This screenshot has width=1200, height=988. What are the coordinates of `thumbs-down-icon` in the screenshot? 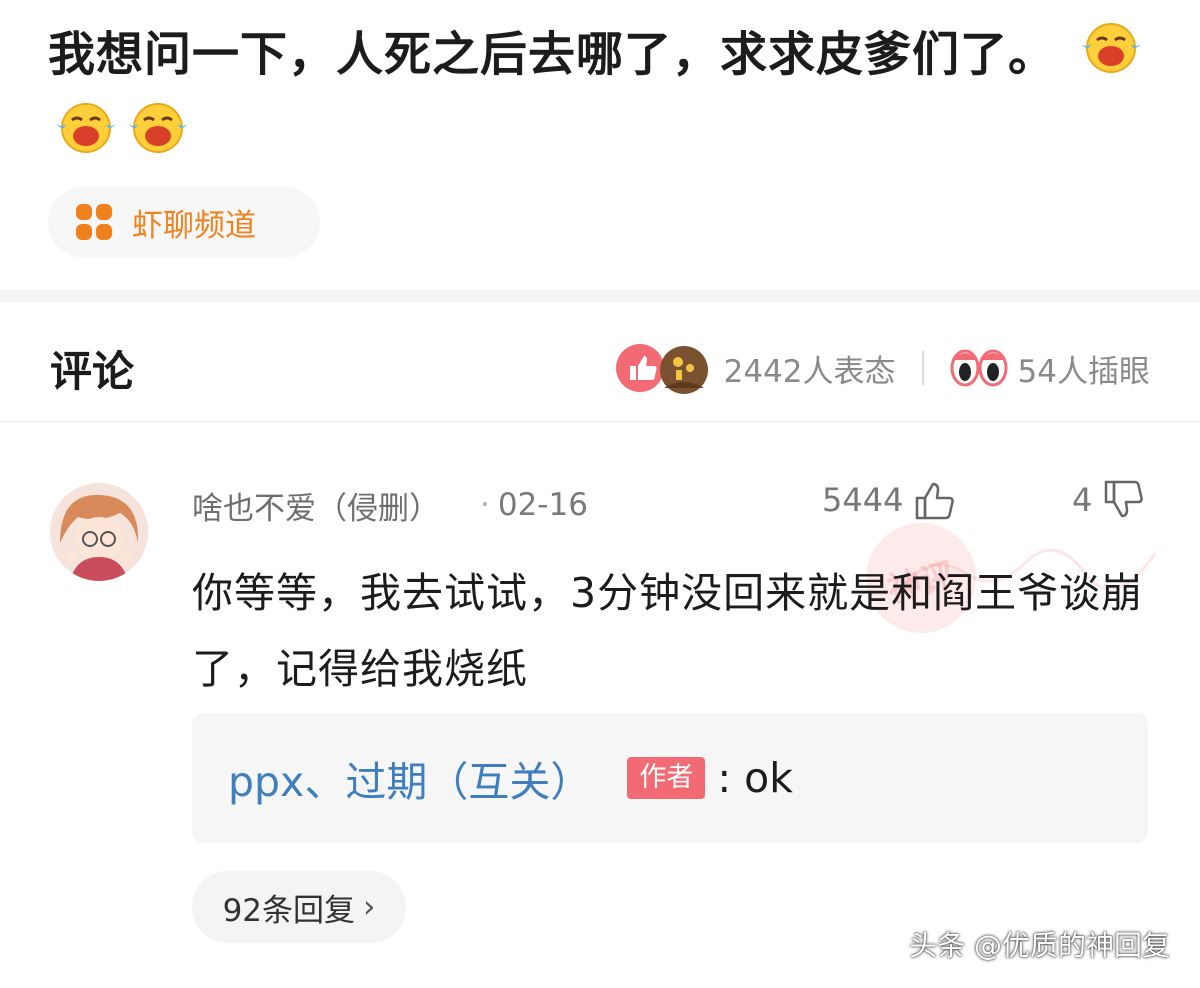 It's located at (1124, 499).